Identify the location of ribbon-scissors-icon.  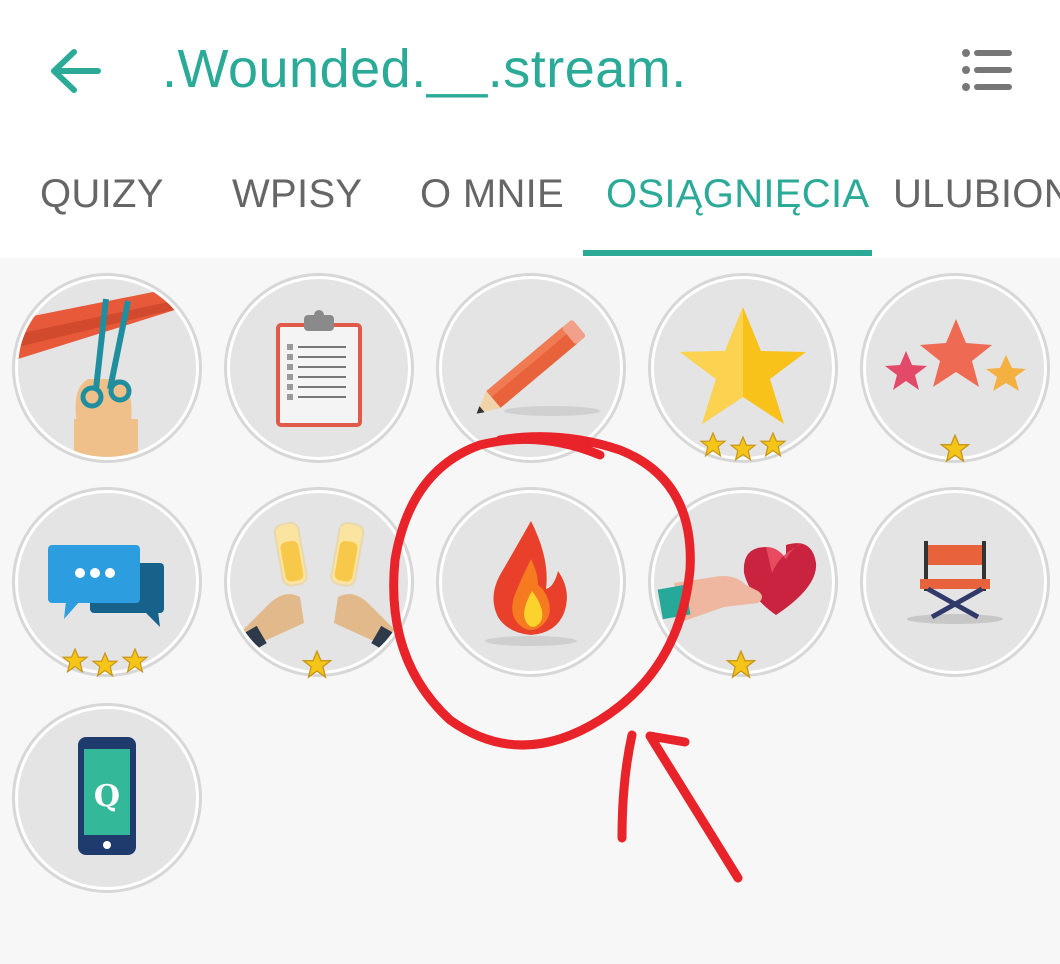
(98, 373).